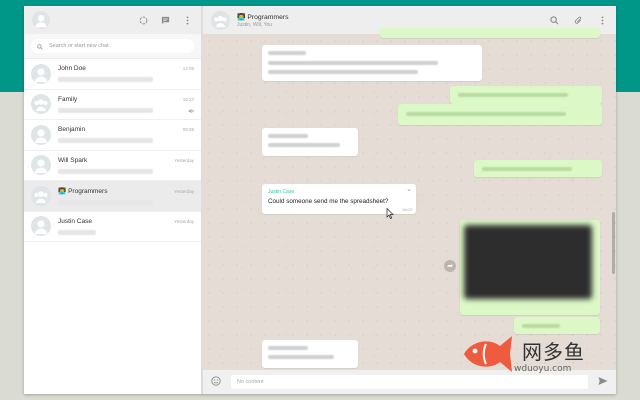  What do you see at coordinates (118, 46) in the screenshot?
I see `search-input` at bounding box center [118, 46].